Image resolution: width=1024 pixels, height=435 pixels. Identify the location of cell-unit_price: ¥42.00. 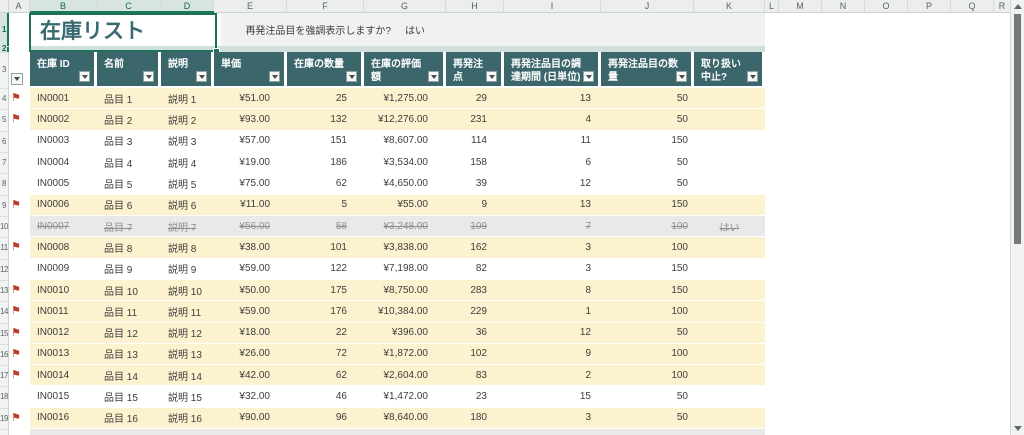
(250, 376).